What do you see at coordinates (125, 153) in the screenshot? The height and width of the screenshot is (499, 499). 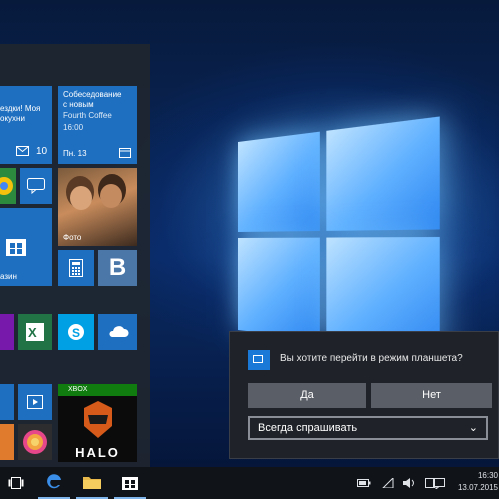 I see `calendar-icon` at bounding box center [125, 153].